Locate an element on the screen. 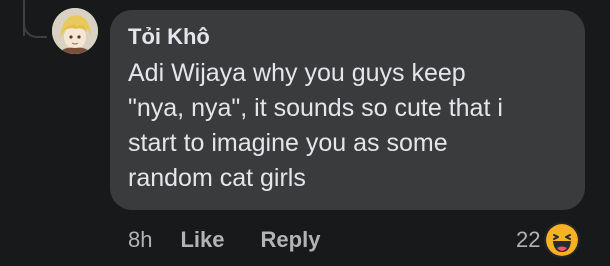  haha-emoji-icon is located at coordinates (562, 240).